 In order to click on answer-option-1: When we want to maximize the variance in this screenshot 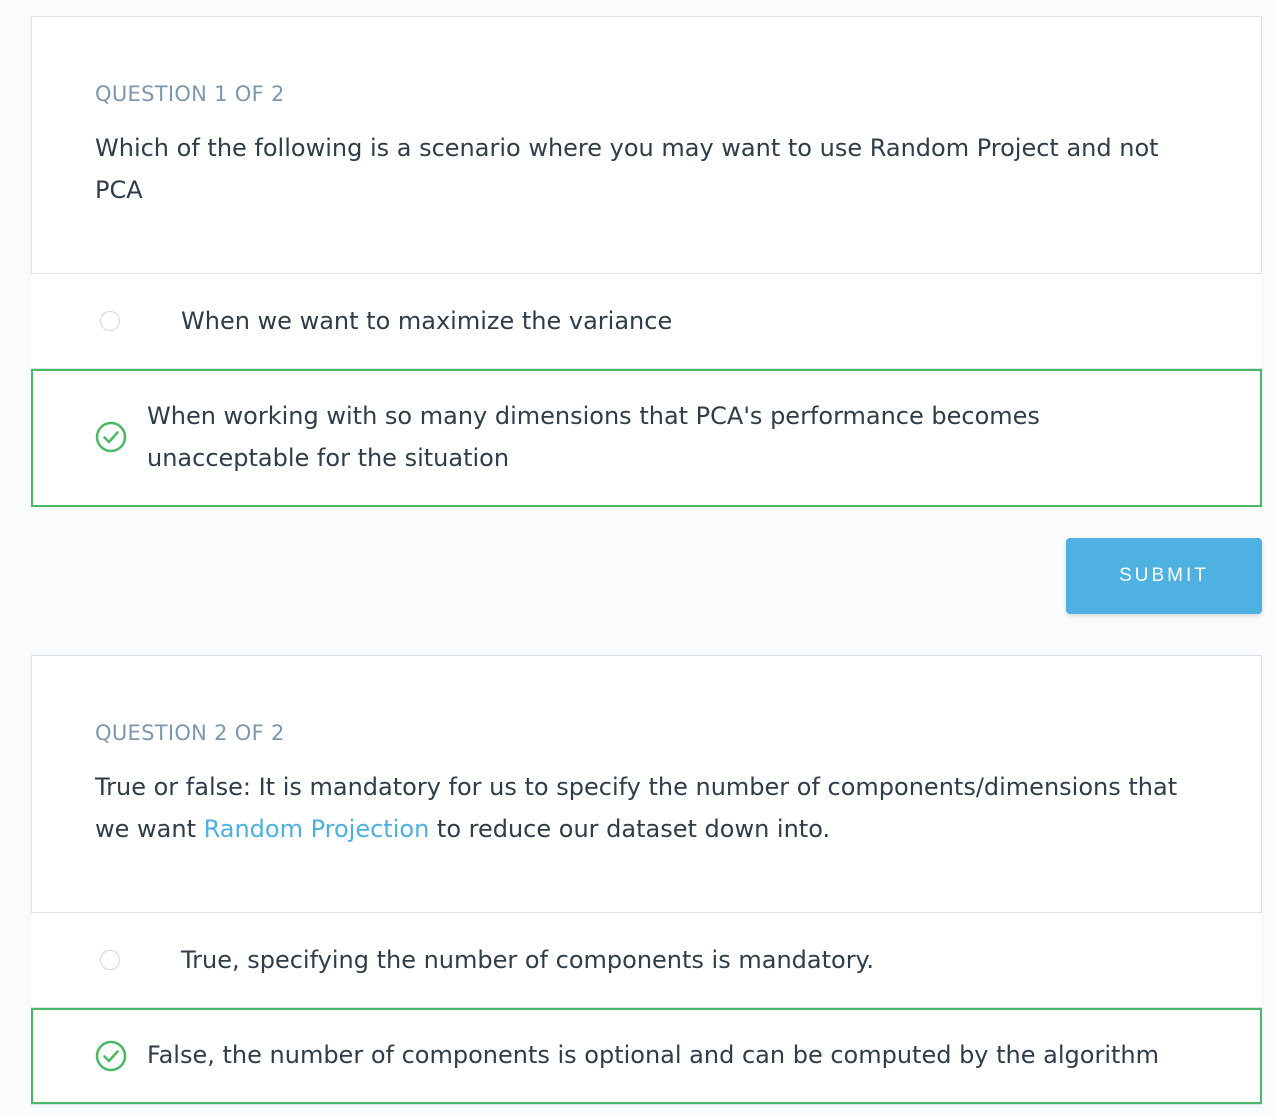, I will do `click(646, 321)`.